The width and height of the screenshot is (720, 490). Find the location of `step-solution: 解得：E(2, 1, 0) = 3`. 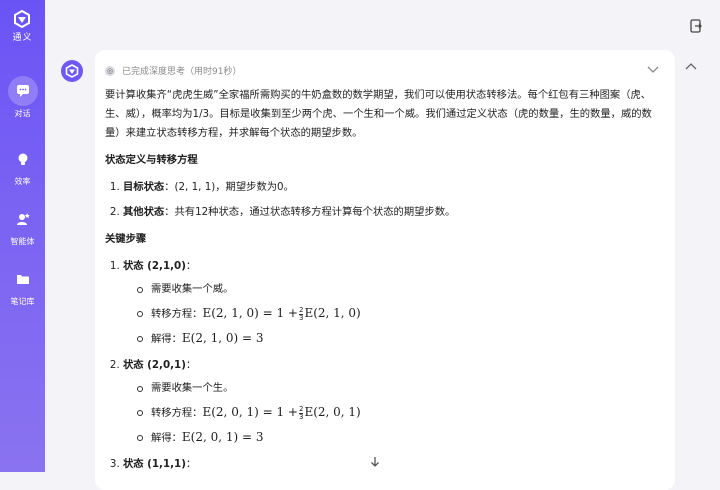

step-solution: 解得：E(2, 1, 0) = 3 is located at coordinates (401, 338).